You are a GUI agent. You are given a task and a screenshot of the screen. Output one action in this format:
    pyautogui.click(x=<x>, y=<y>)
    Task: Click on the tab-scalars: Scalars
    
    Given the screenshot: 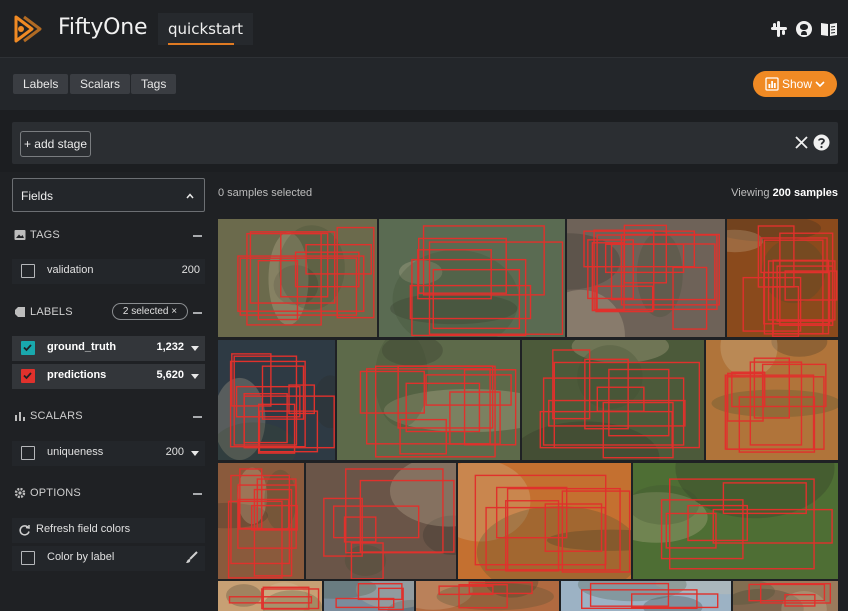 What is the action you would take?
    pyautogui.click(x=100, y=84)
    